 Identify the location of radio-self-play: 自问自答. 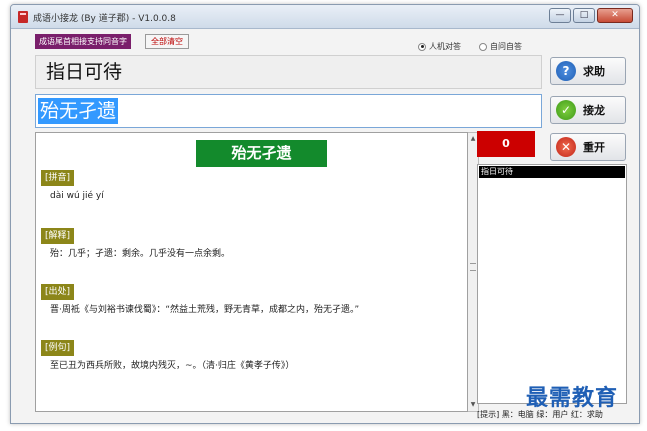
(500, 46).